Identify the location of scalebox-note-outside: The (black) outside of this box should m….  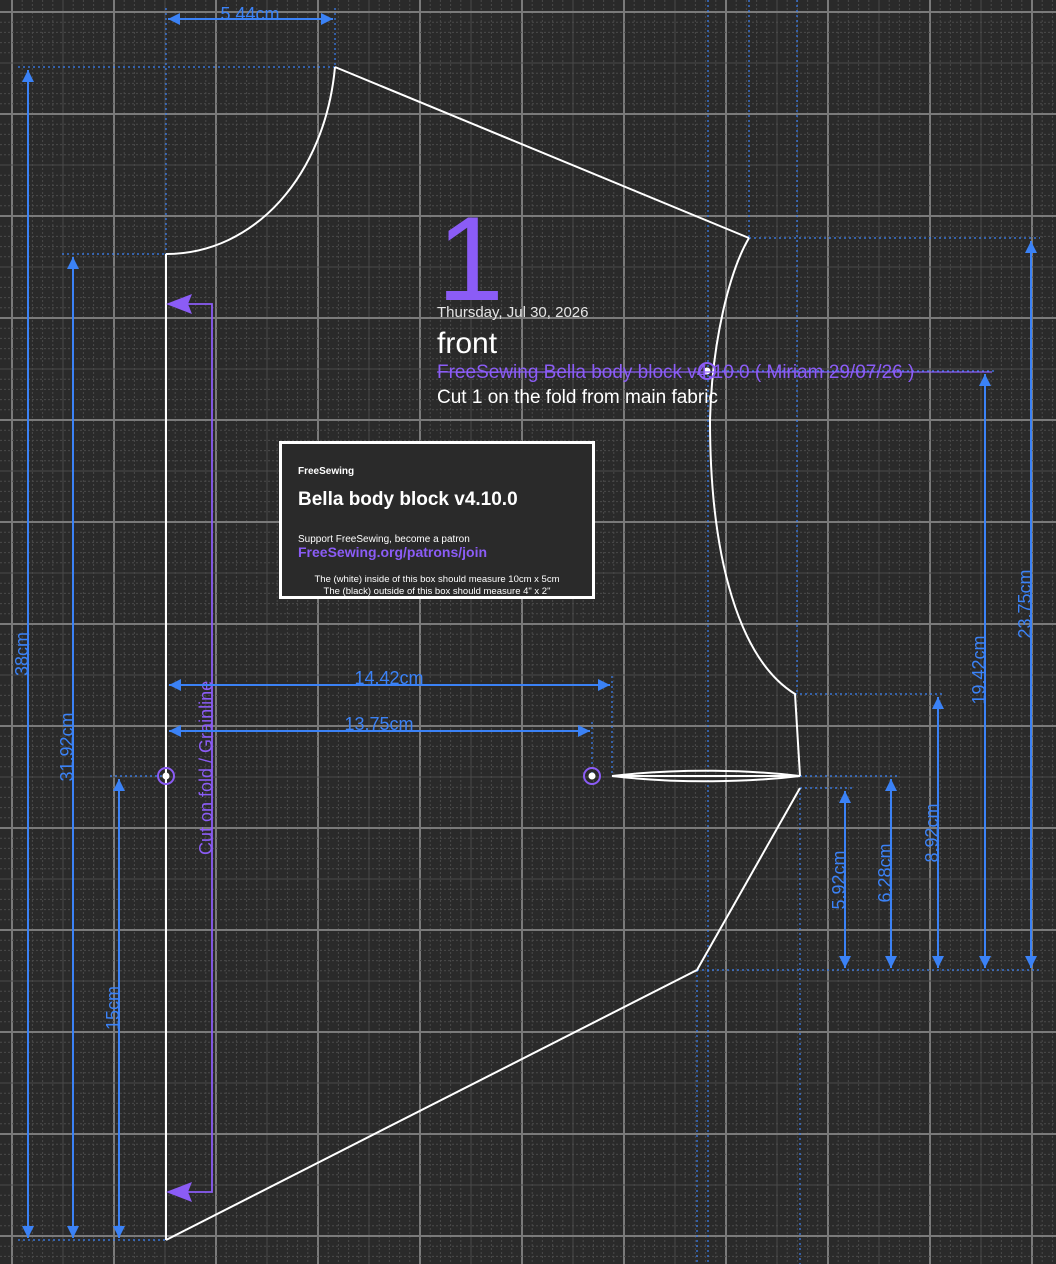
(437, 591).